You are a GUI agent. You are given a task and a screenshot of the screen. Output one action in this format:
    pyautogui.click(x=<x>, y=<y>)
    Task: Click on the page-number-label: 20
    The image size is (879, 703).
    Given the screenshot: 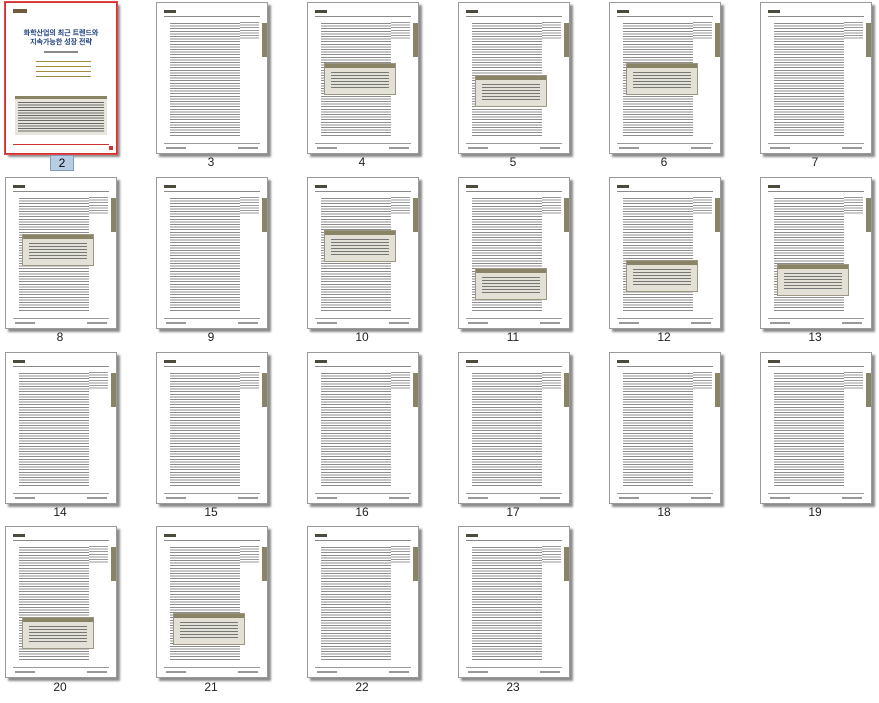 What is the action you would take?
    pyautogui.click(x=60, y=687)
    